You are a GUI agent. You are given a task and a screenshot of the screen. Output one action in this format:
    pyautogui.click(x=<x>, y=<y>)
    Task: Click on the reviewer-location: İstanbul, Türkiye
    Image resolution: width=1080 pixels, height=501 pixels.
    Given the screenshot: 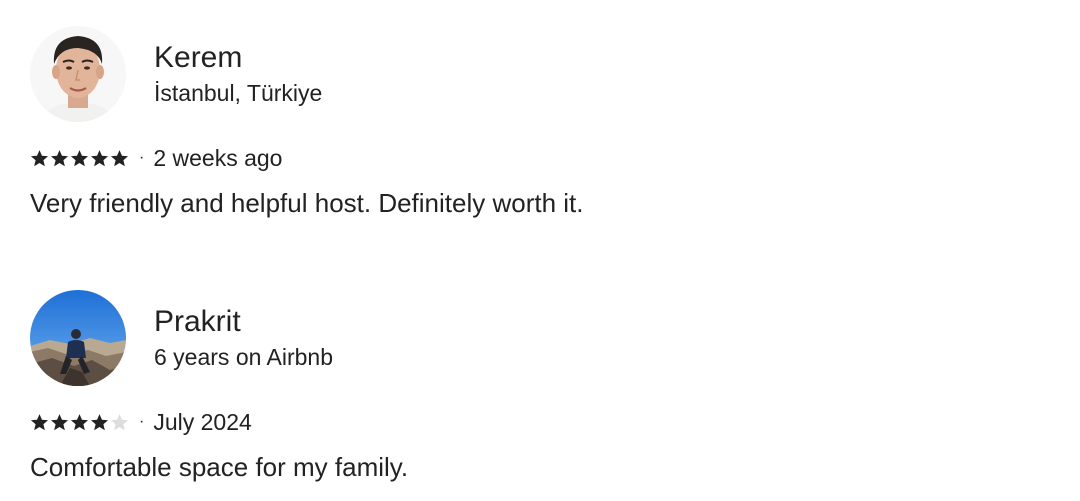 What is the action you would take?
    pyautogui.click(x=238, y=93)
    